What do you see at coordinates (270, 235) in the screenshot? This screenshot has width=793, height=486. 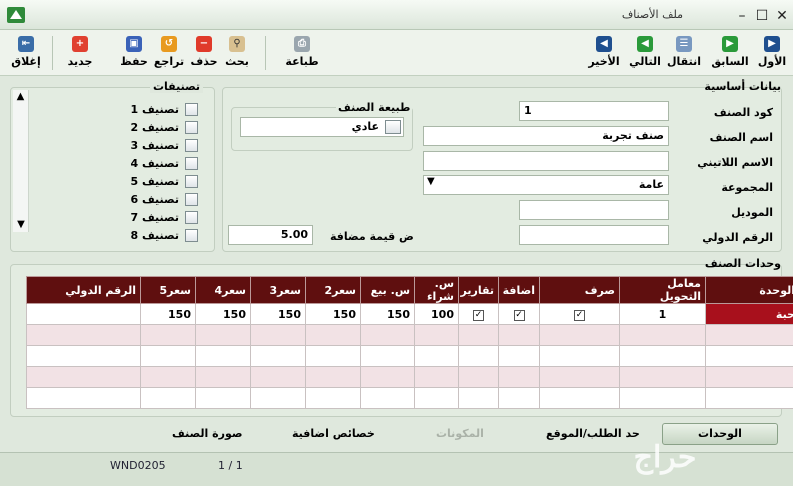 I see `vat-field: 5.00` at bounding box center [270, 235].